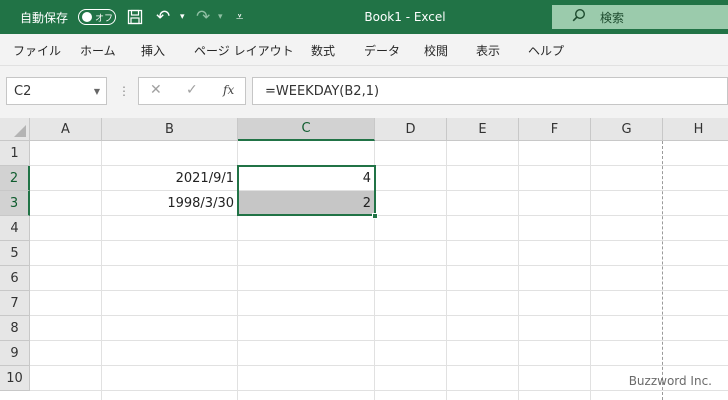 The image size is (728, 400). I want to click on tab-help: ヘルプ, so click(546, 50).